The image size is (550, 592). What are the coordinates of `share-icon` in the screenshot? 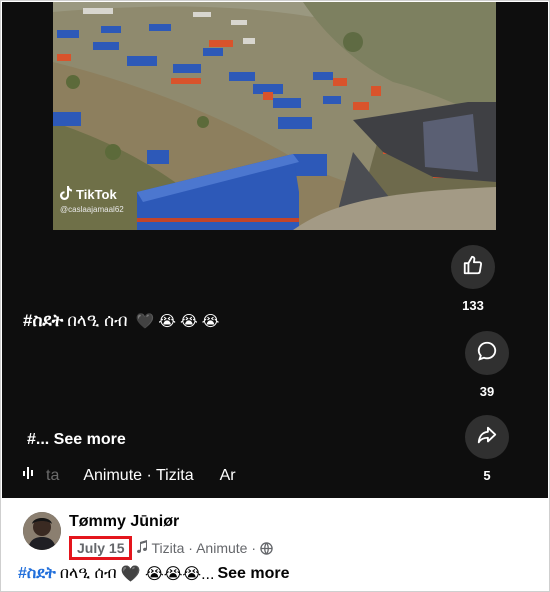 It's located at (487, 437).